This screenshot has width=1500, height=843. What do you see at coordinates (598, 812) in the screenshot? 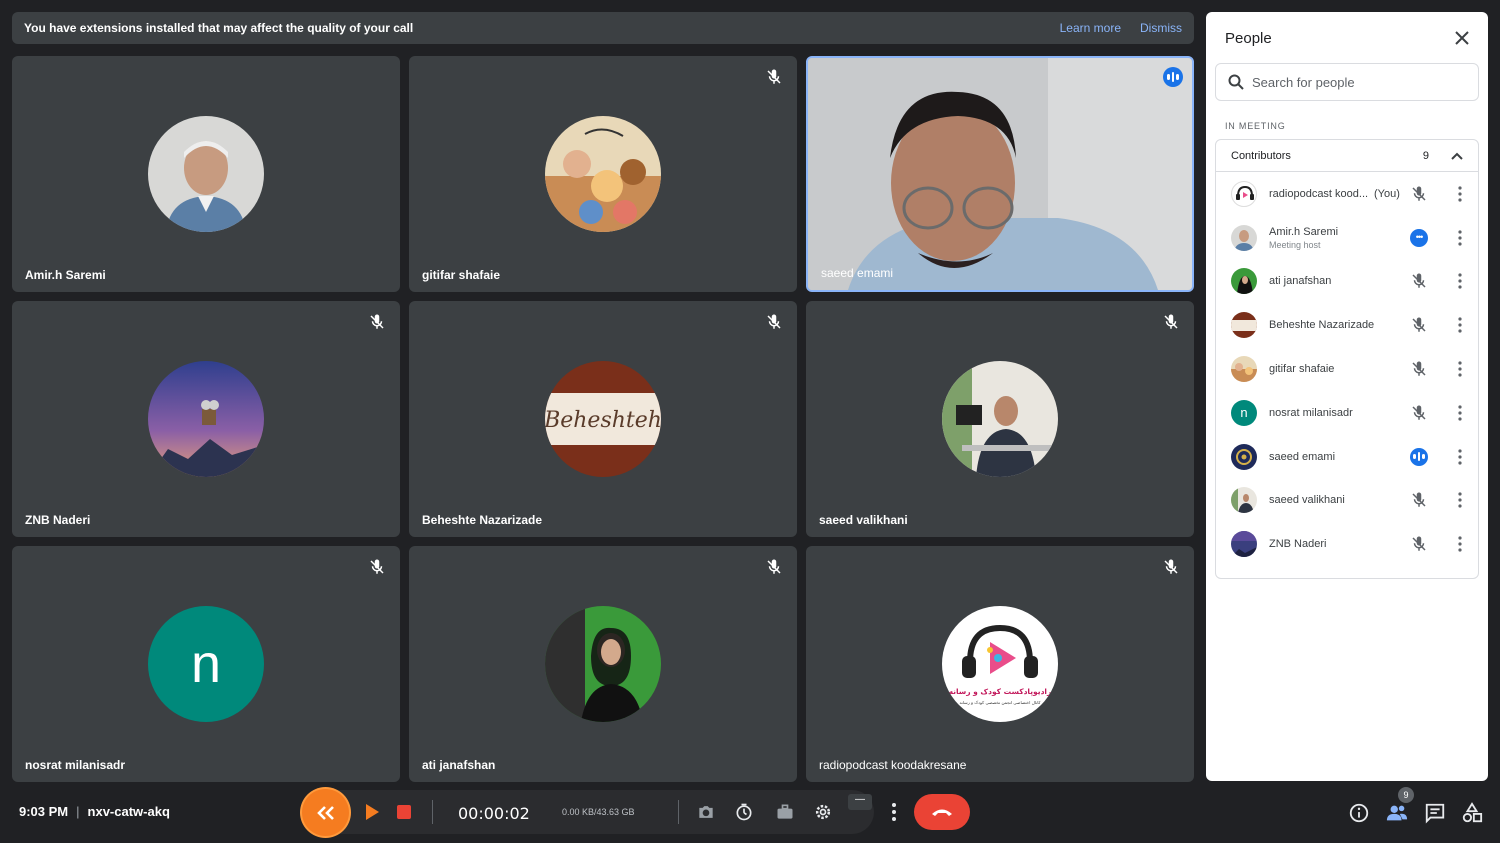
I see `recording-size: 0.00 KB/43.63 GB` at bounding box center [598, 812].